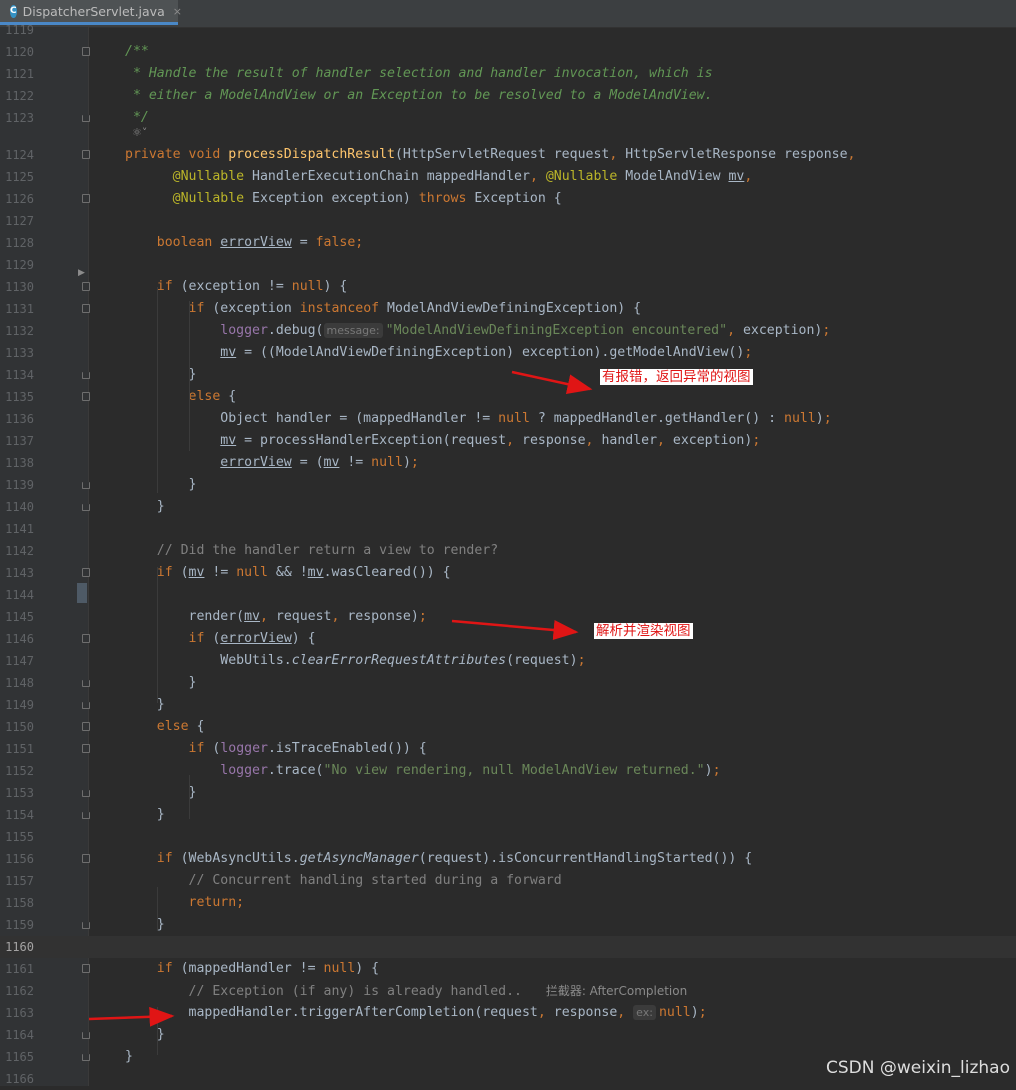 The image size is (1016, 1090). What do you see at coordinates (508, 265) in the screenshot?
I see `code-line: 1129` at bounding box center [508, 265].